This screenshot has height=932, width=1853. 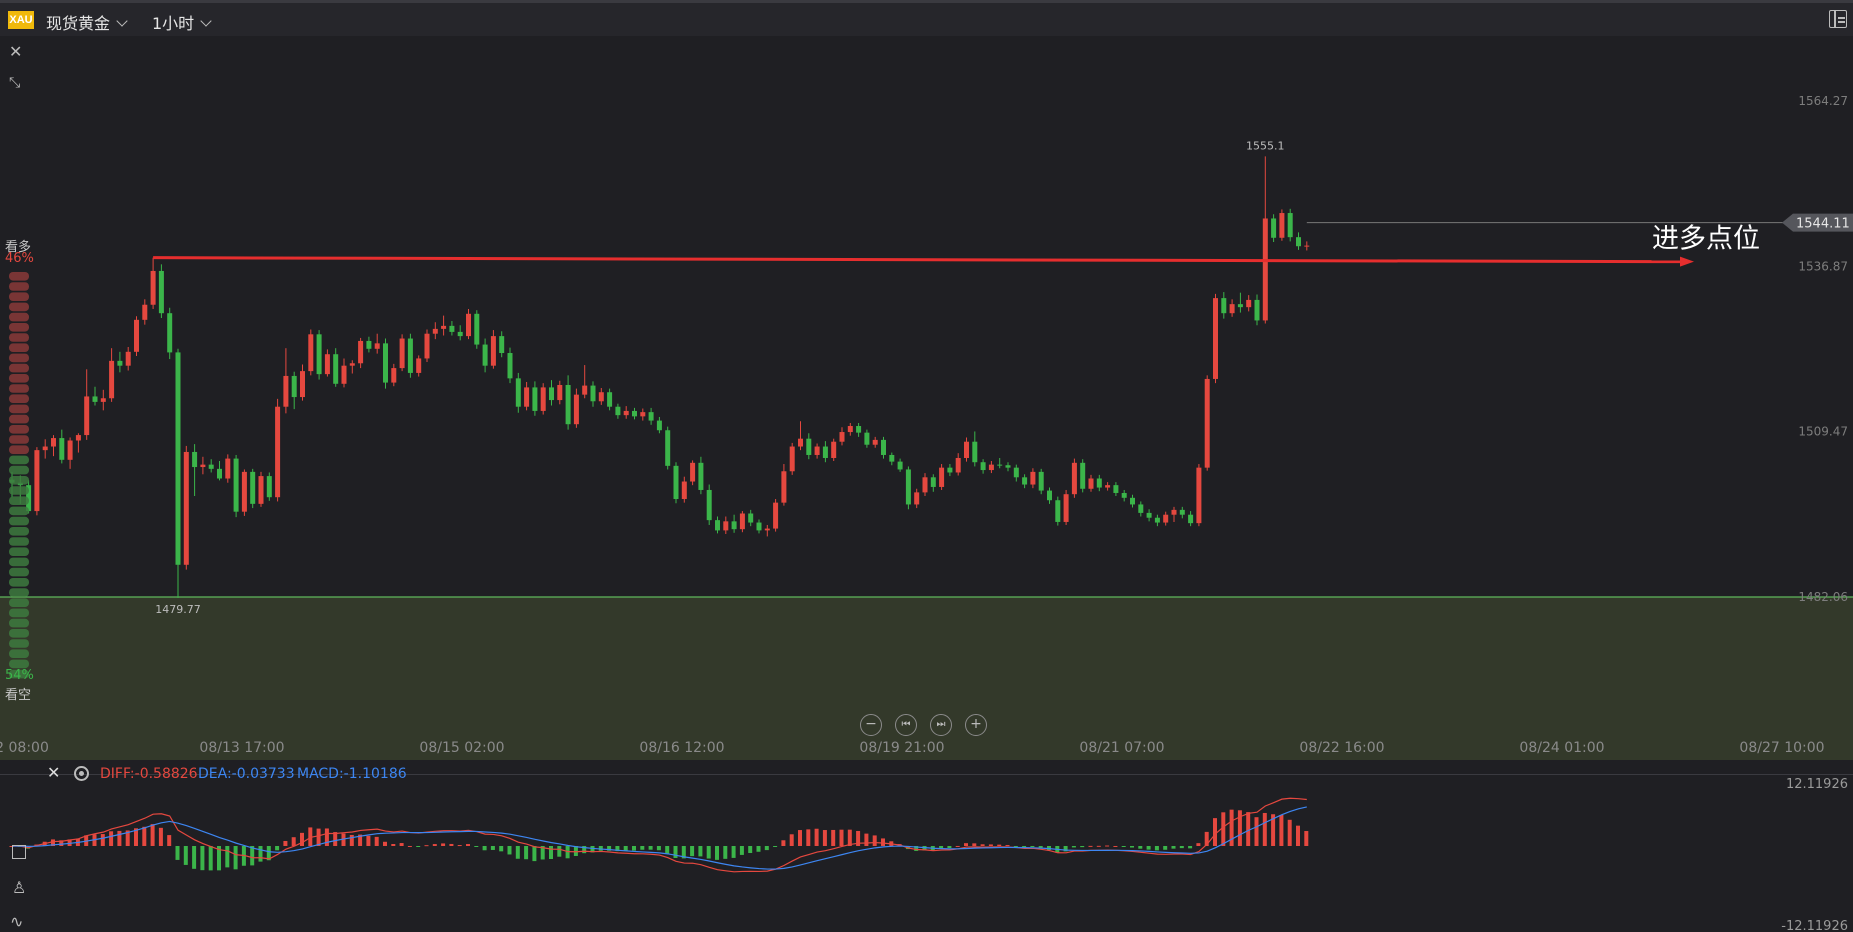 What do you see at coordinates (871, 725) in the screenshot?
I see `zoom-out-button: −` at bounding box center [871, 725].